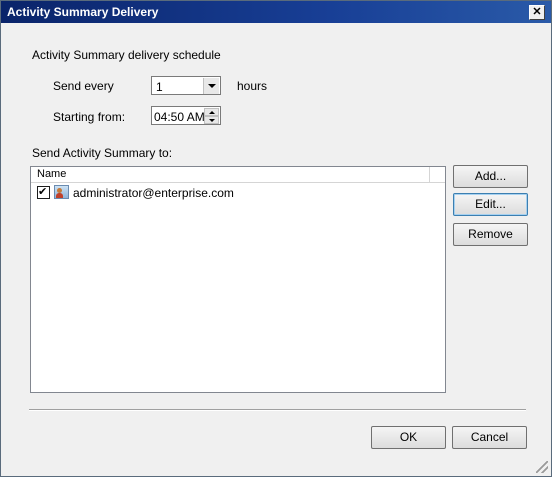  Describe the element at coordinates (159, 87) in the screenshot. I see `send-every-value: 1` at that location.